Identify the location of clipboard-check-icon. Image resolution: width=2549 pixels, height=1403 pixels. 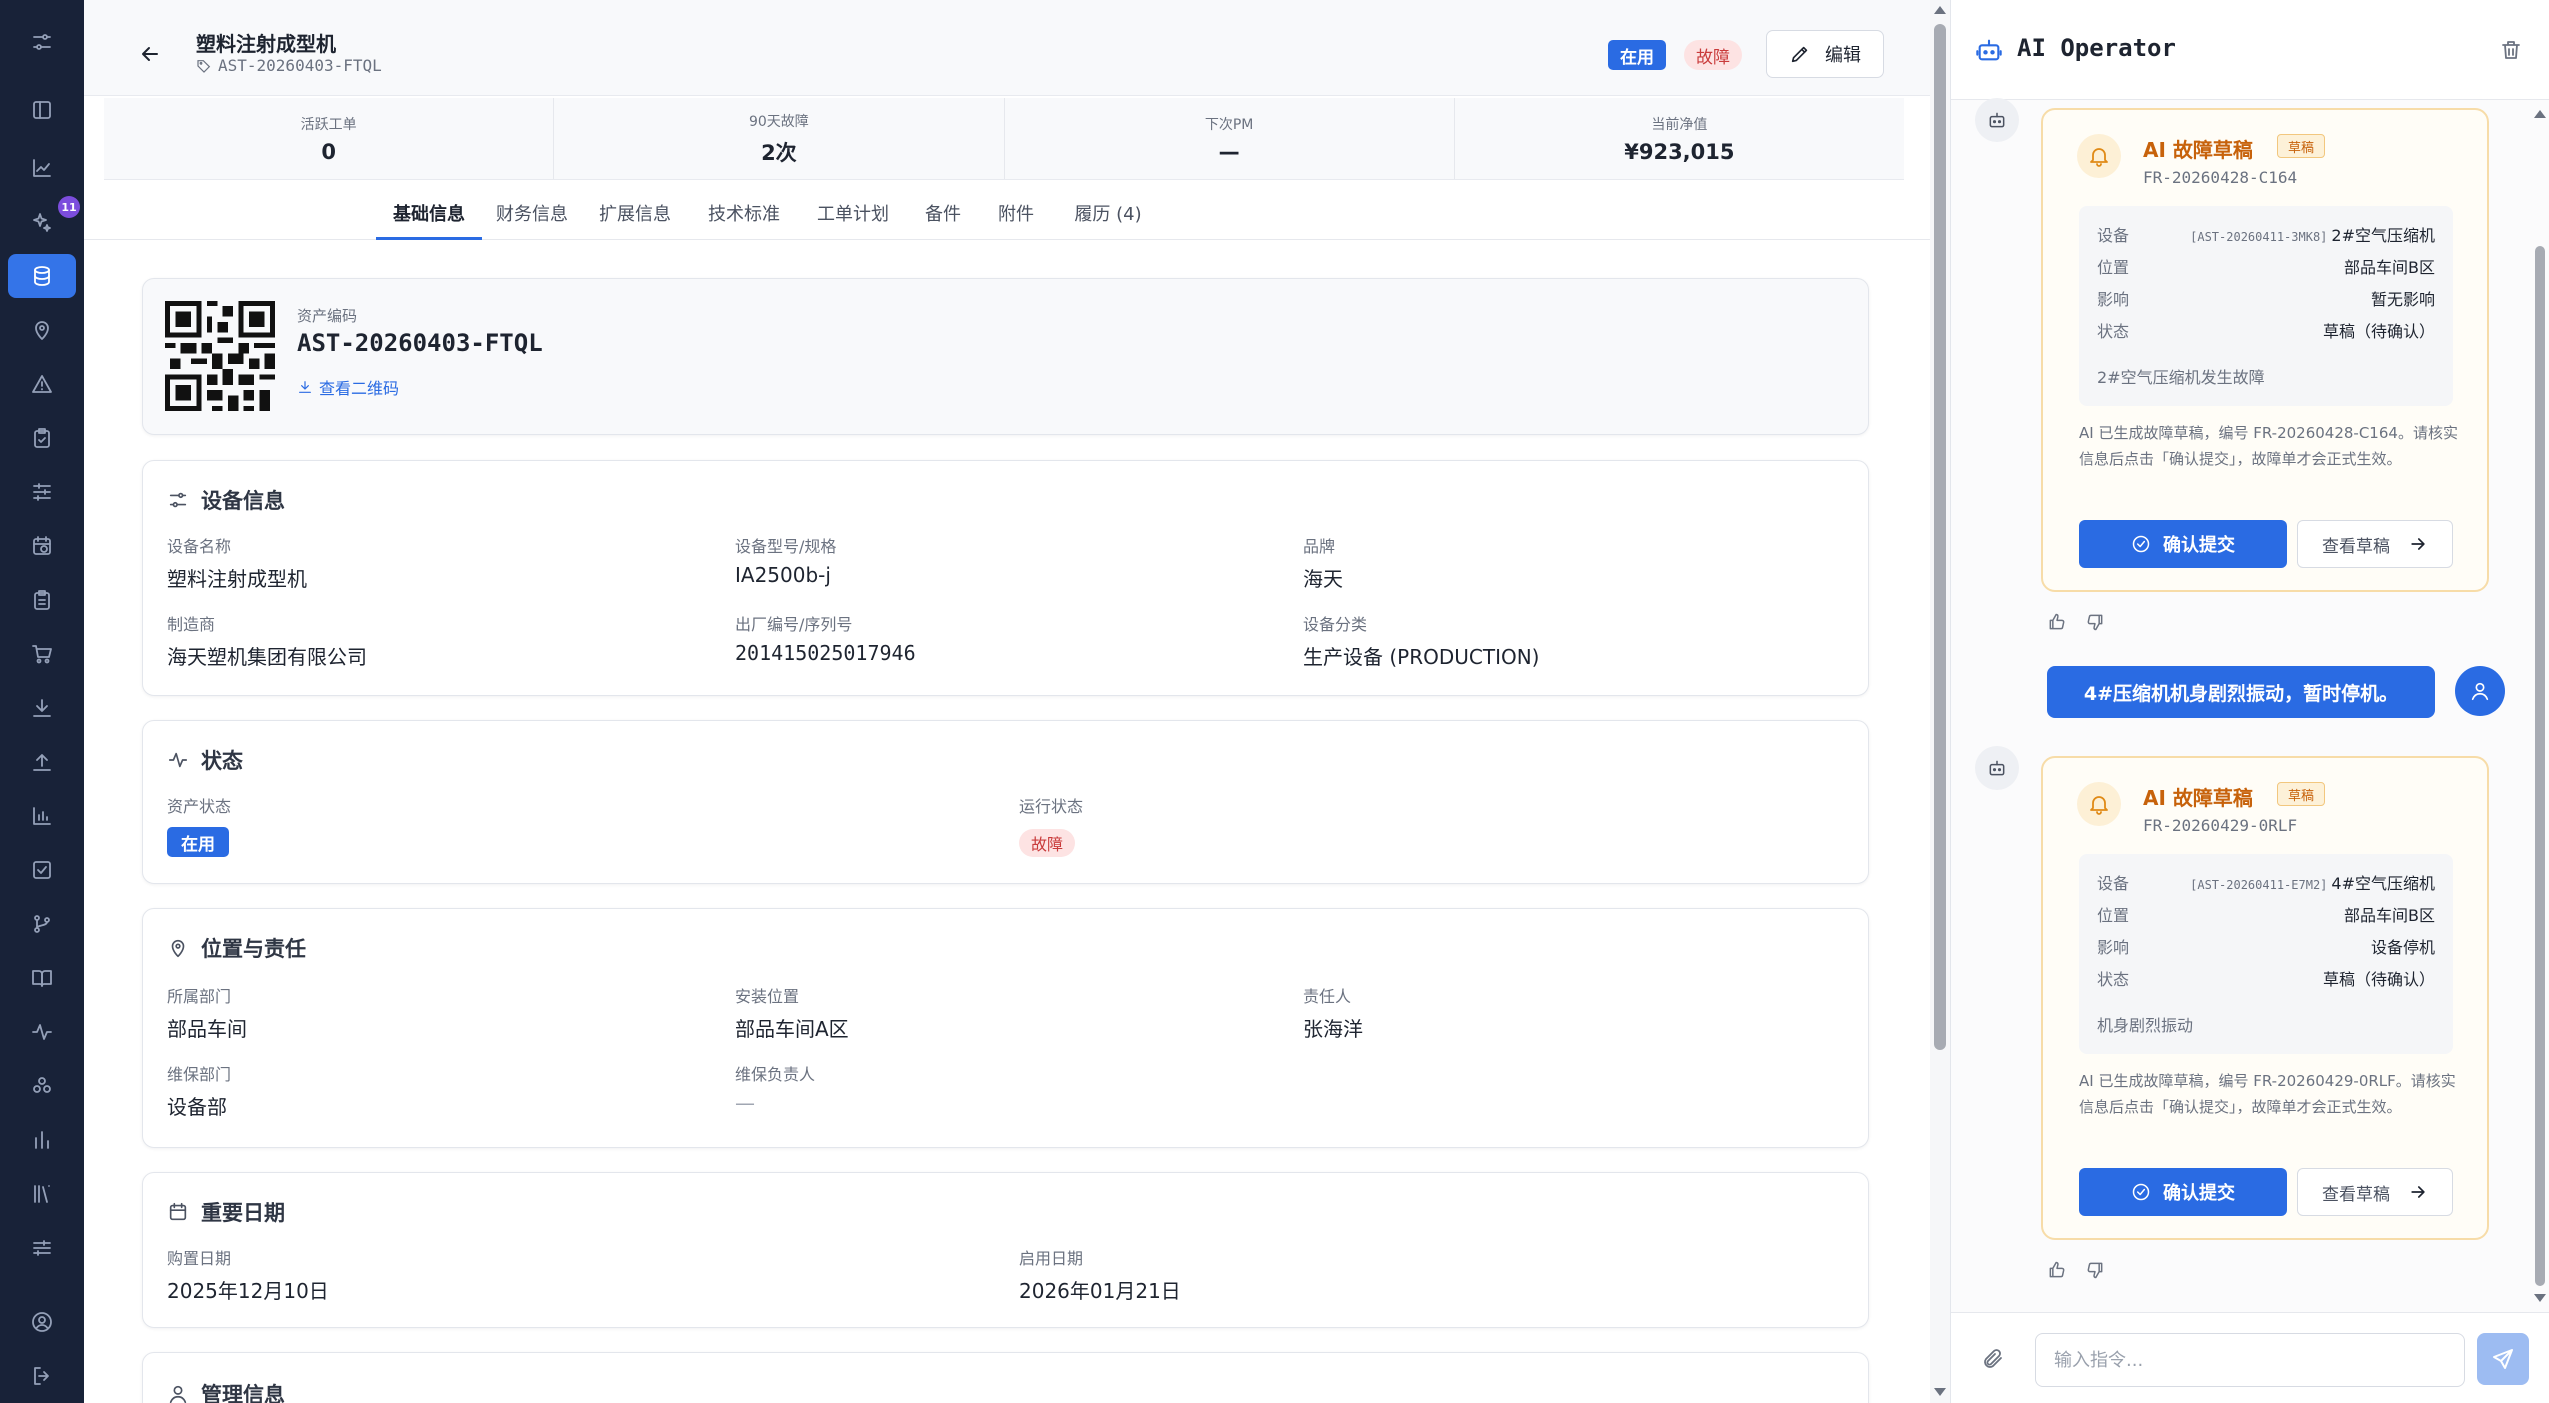
(42, 438).